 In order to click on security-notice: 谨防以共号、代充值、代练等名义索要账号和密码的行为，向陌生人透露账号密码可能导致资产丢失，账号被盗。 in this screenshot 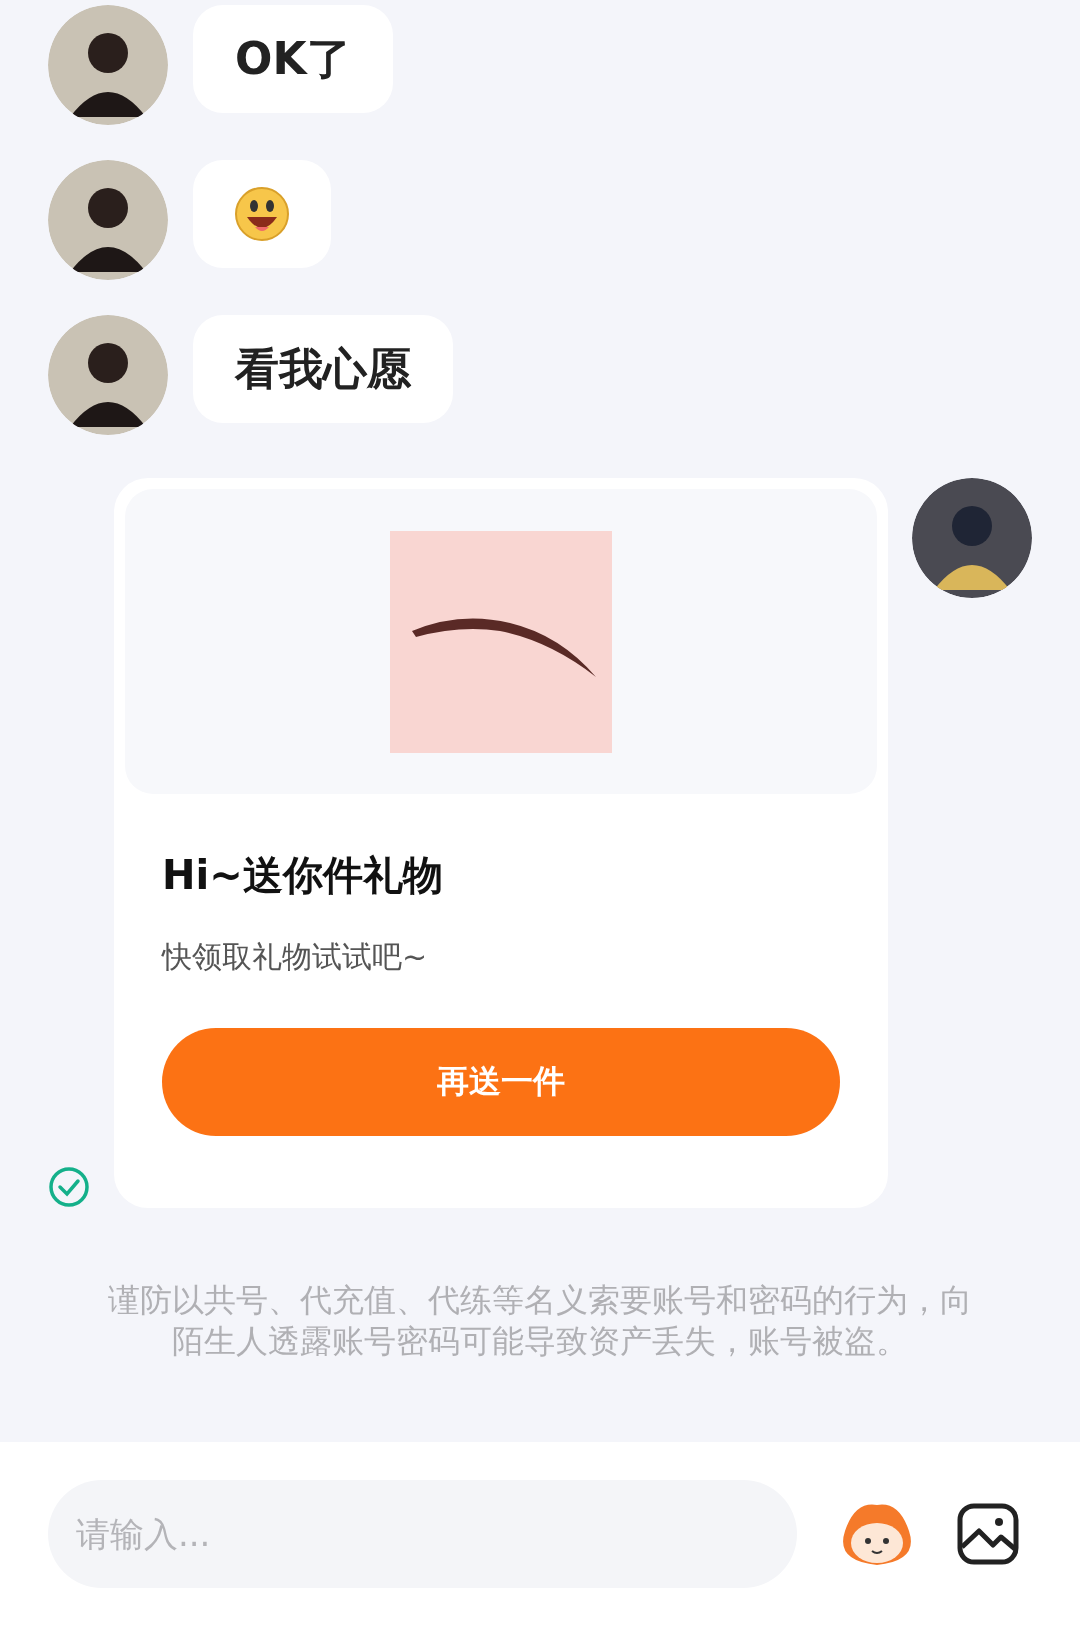, I will do `click(540, 1321)`.